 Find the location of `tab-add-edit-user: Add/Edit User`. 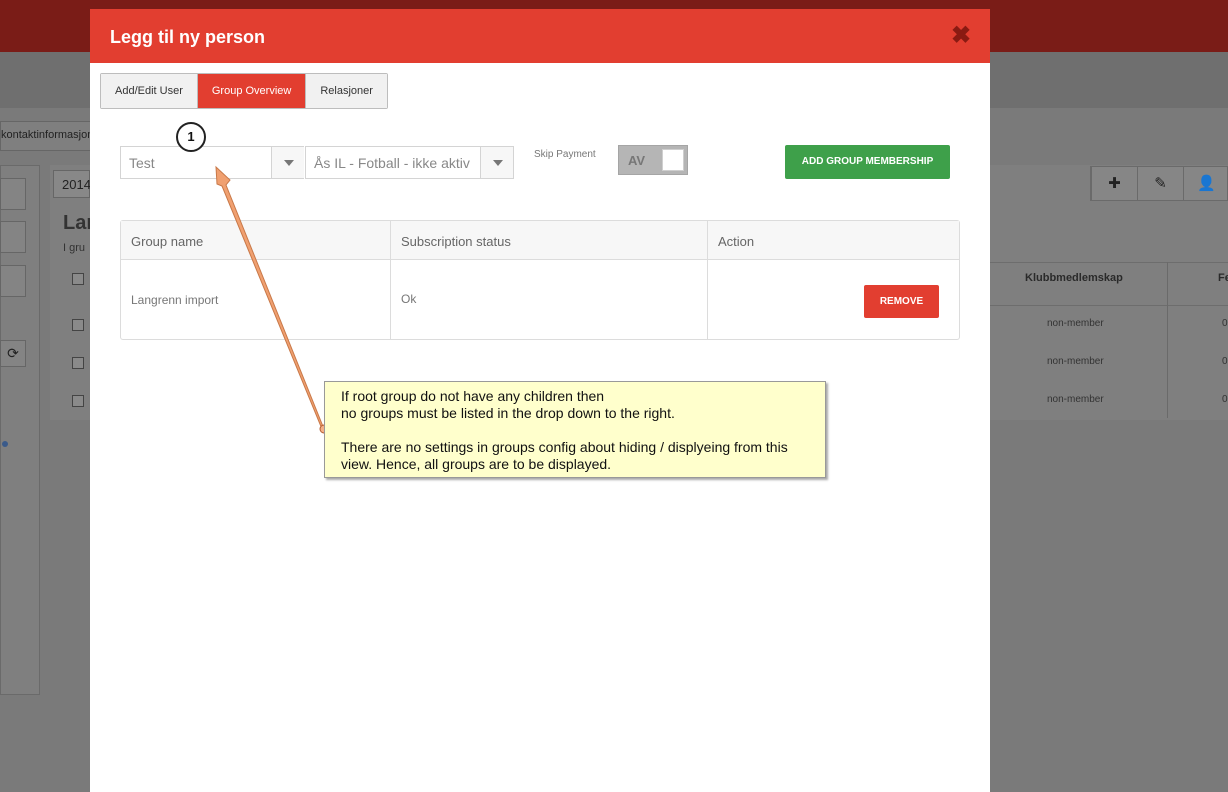

tab-add-edit-user: Add/Edit User is located at coordinates (149, 91).